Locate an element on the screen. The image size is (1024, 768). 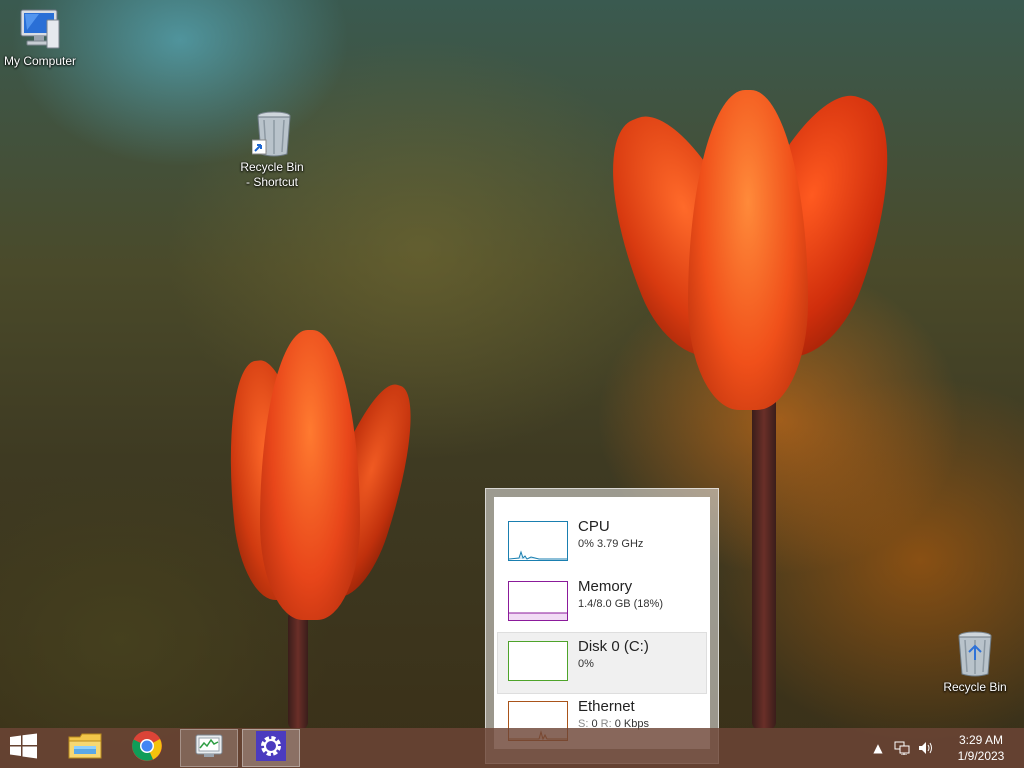
desktop-icon-recycle-bin: Recycle Bin is located at coordinates (975, 662).